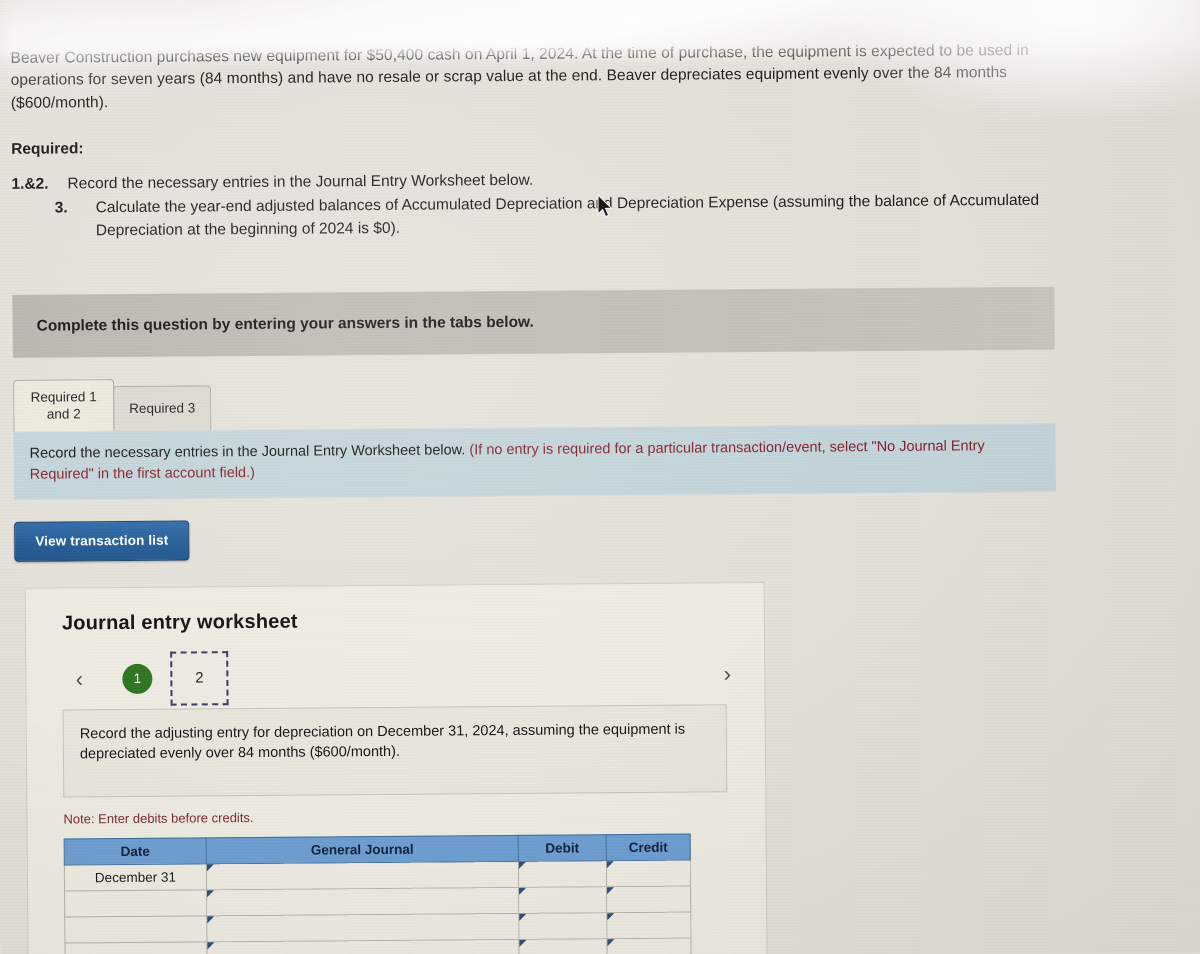 Image resolution: width=1200 pixels, height=954 pixels. I want to click on tab-required-1-and-2: Required 1 and 2, so click(64, 406).